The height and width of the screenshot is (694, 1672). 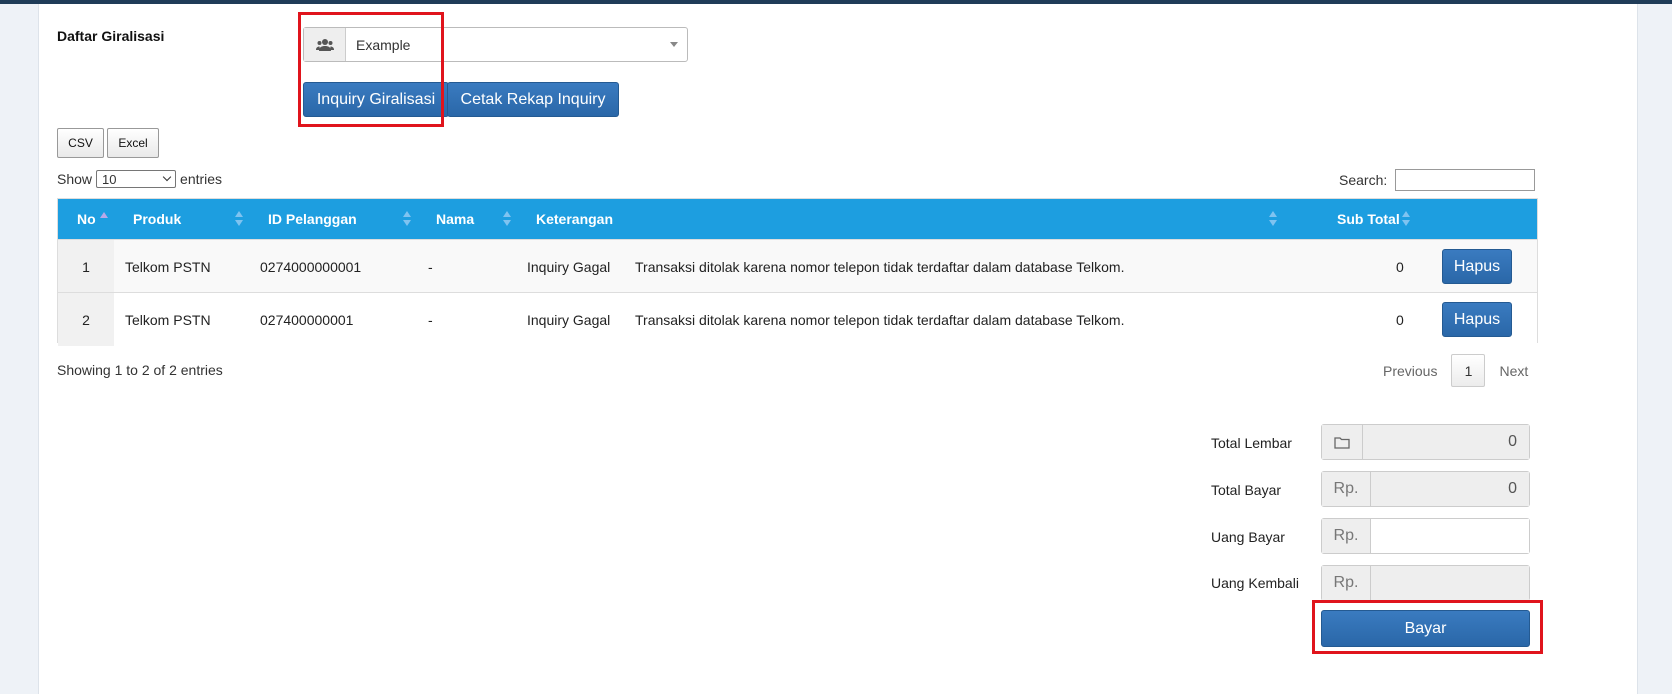 What do you see at coordinates (1446, 442) in the screenshot?
I see `total-lembar-value: 0` at bounding box center [1446, 442].